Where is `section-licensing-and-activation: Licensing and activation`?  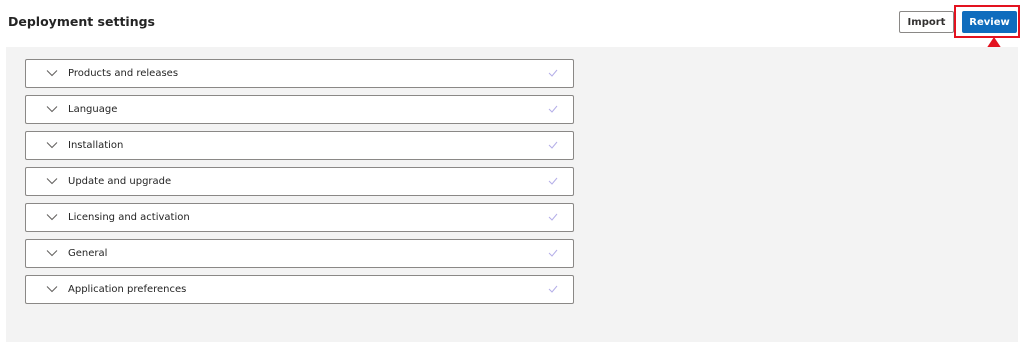 section-licensing-and-activation: Licensing and activation is located at coordinates (299, 217).